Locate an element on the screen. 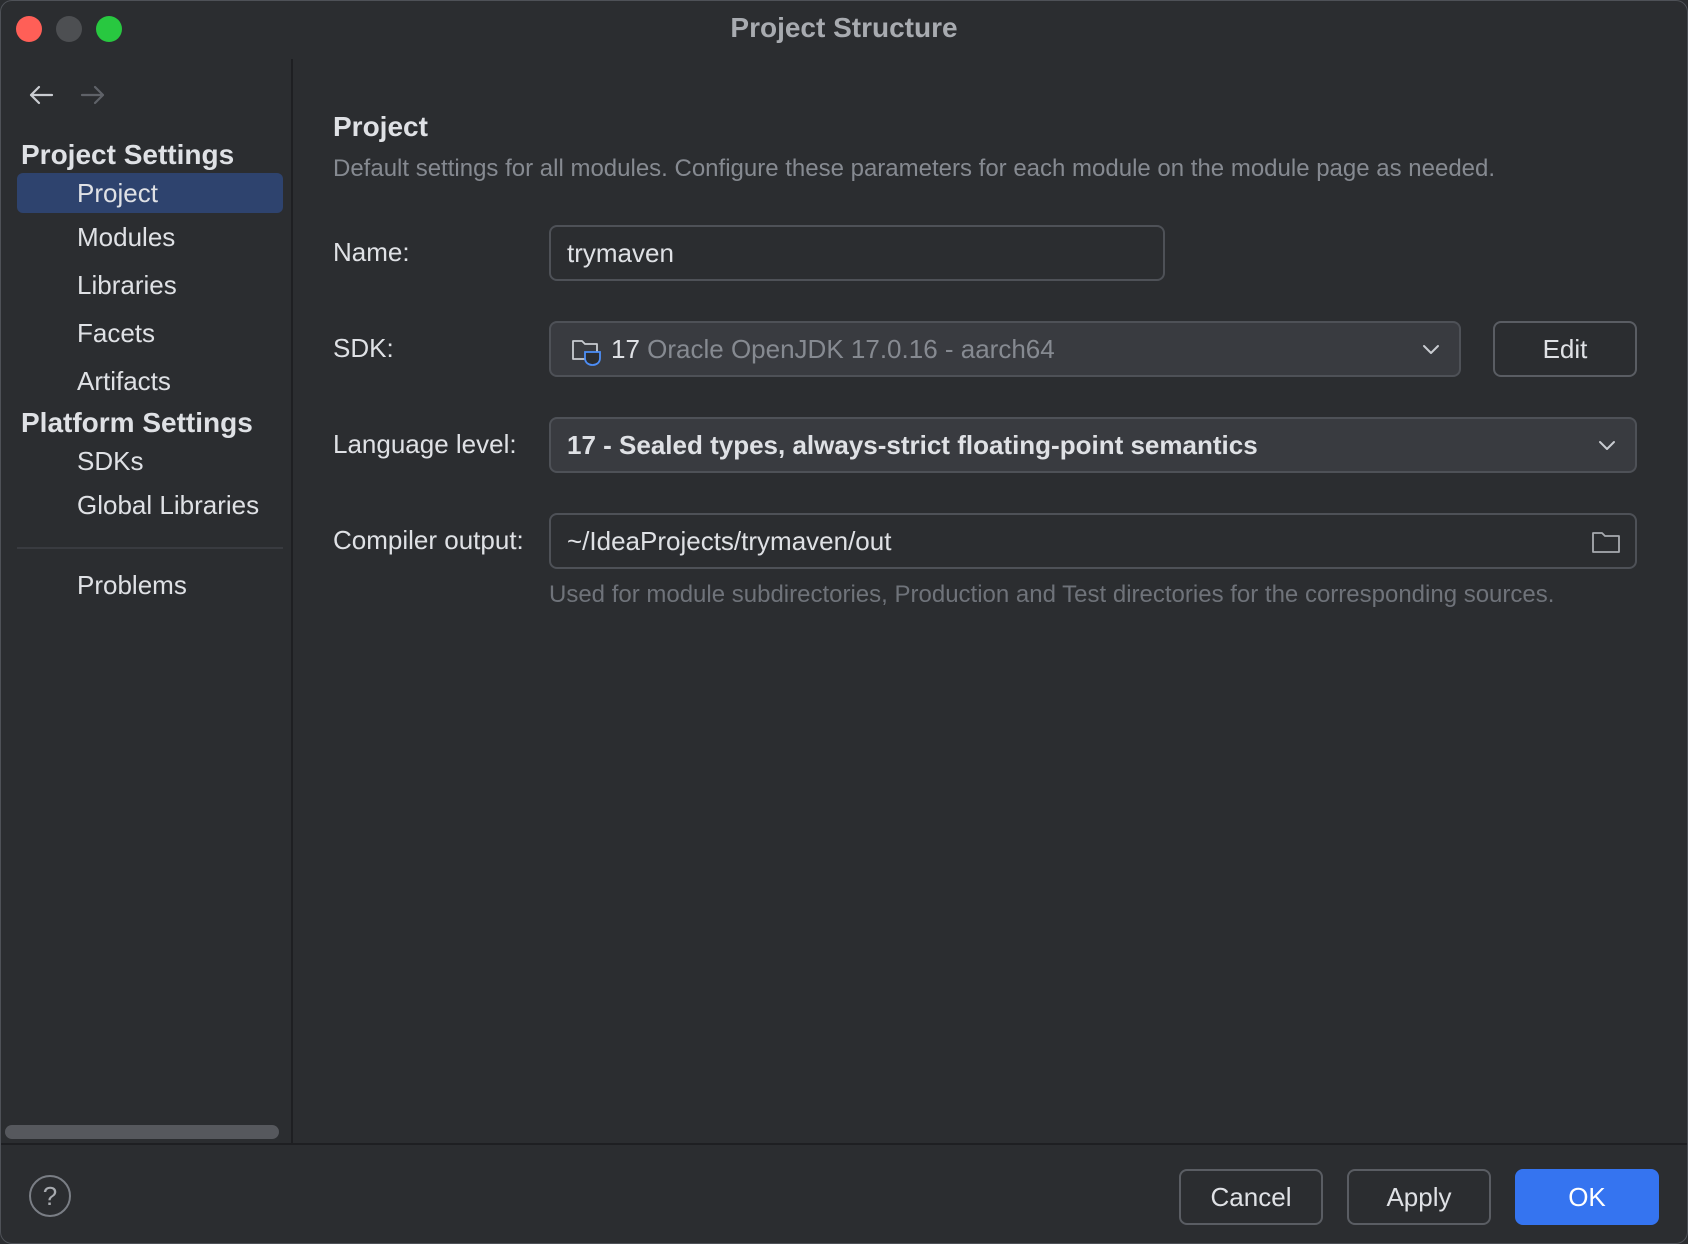  sidebar-item-libraries: Libraries is located at coordinates (150, 285).